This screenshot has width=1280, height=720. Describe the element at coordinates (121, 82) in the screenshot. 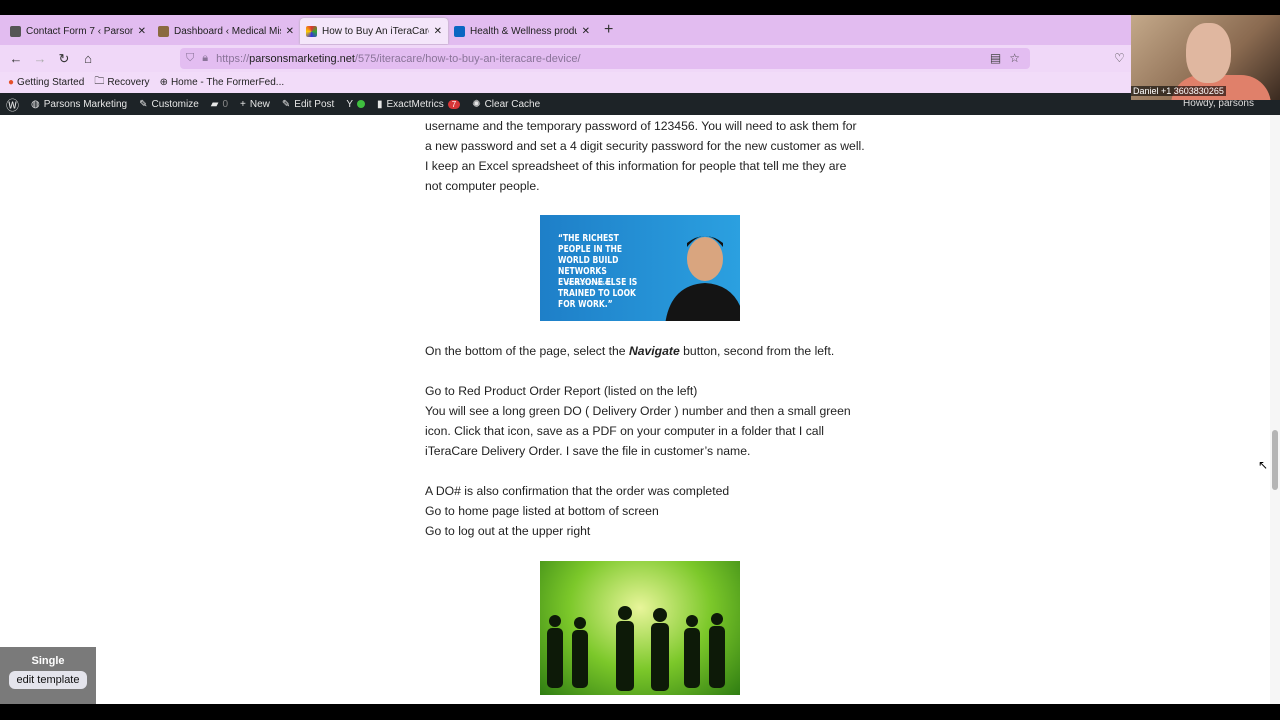

I see `bookmark-recovery: 🗀 Recovery` at that location.